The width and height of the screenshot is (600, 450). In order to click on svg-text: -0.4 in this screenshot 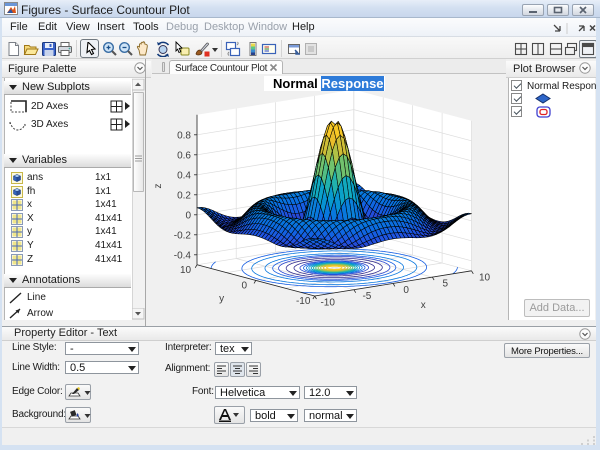, I will do `click(183, 255)`.